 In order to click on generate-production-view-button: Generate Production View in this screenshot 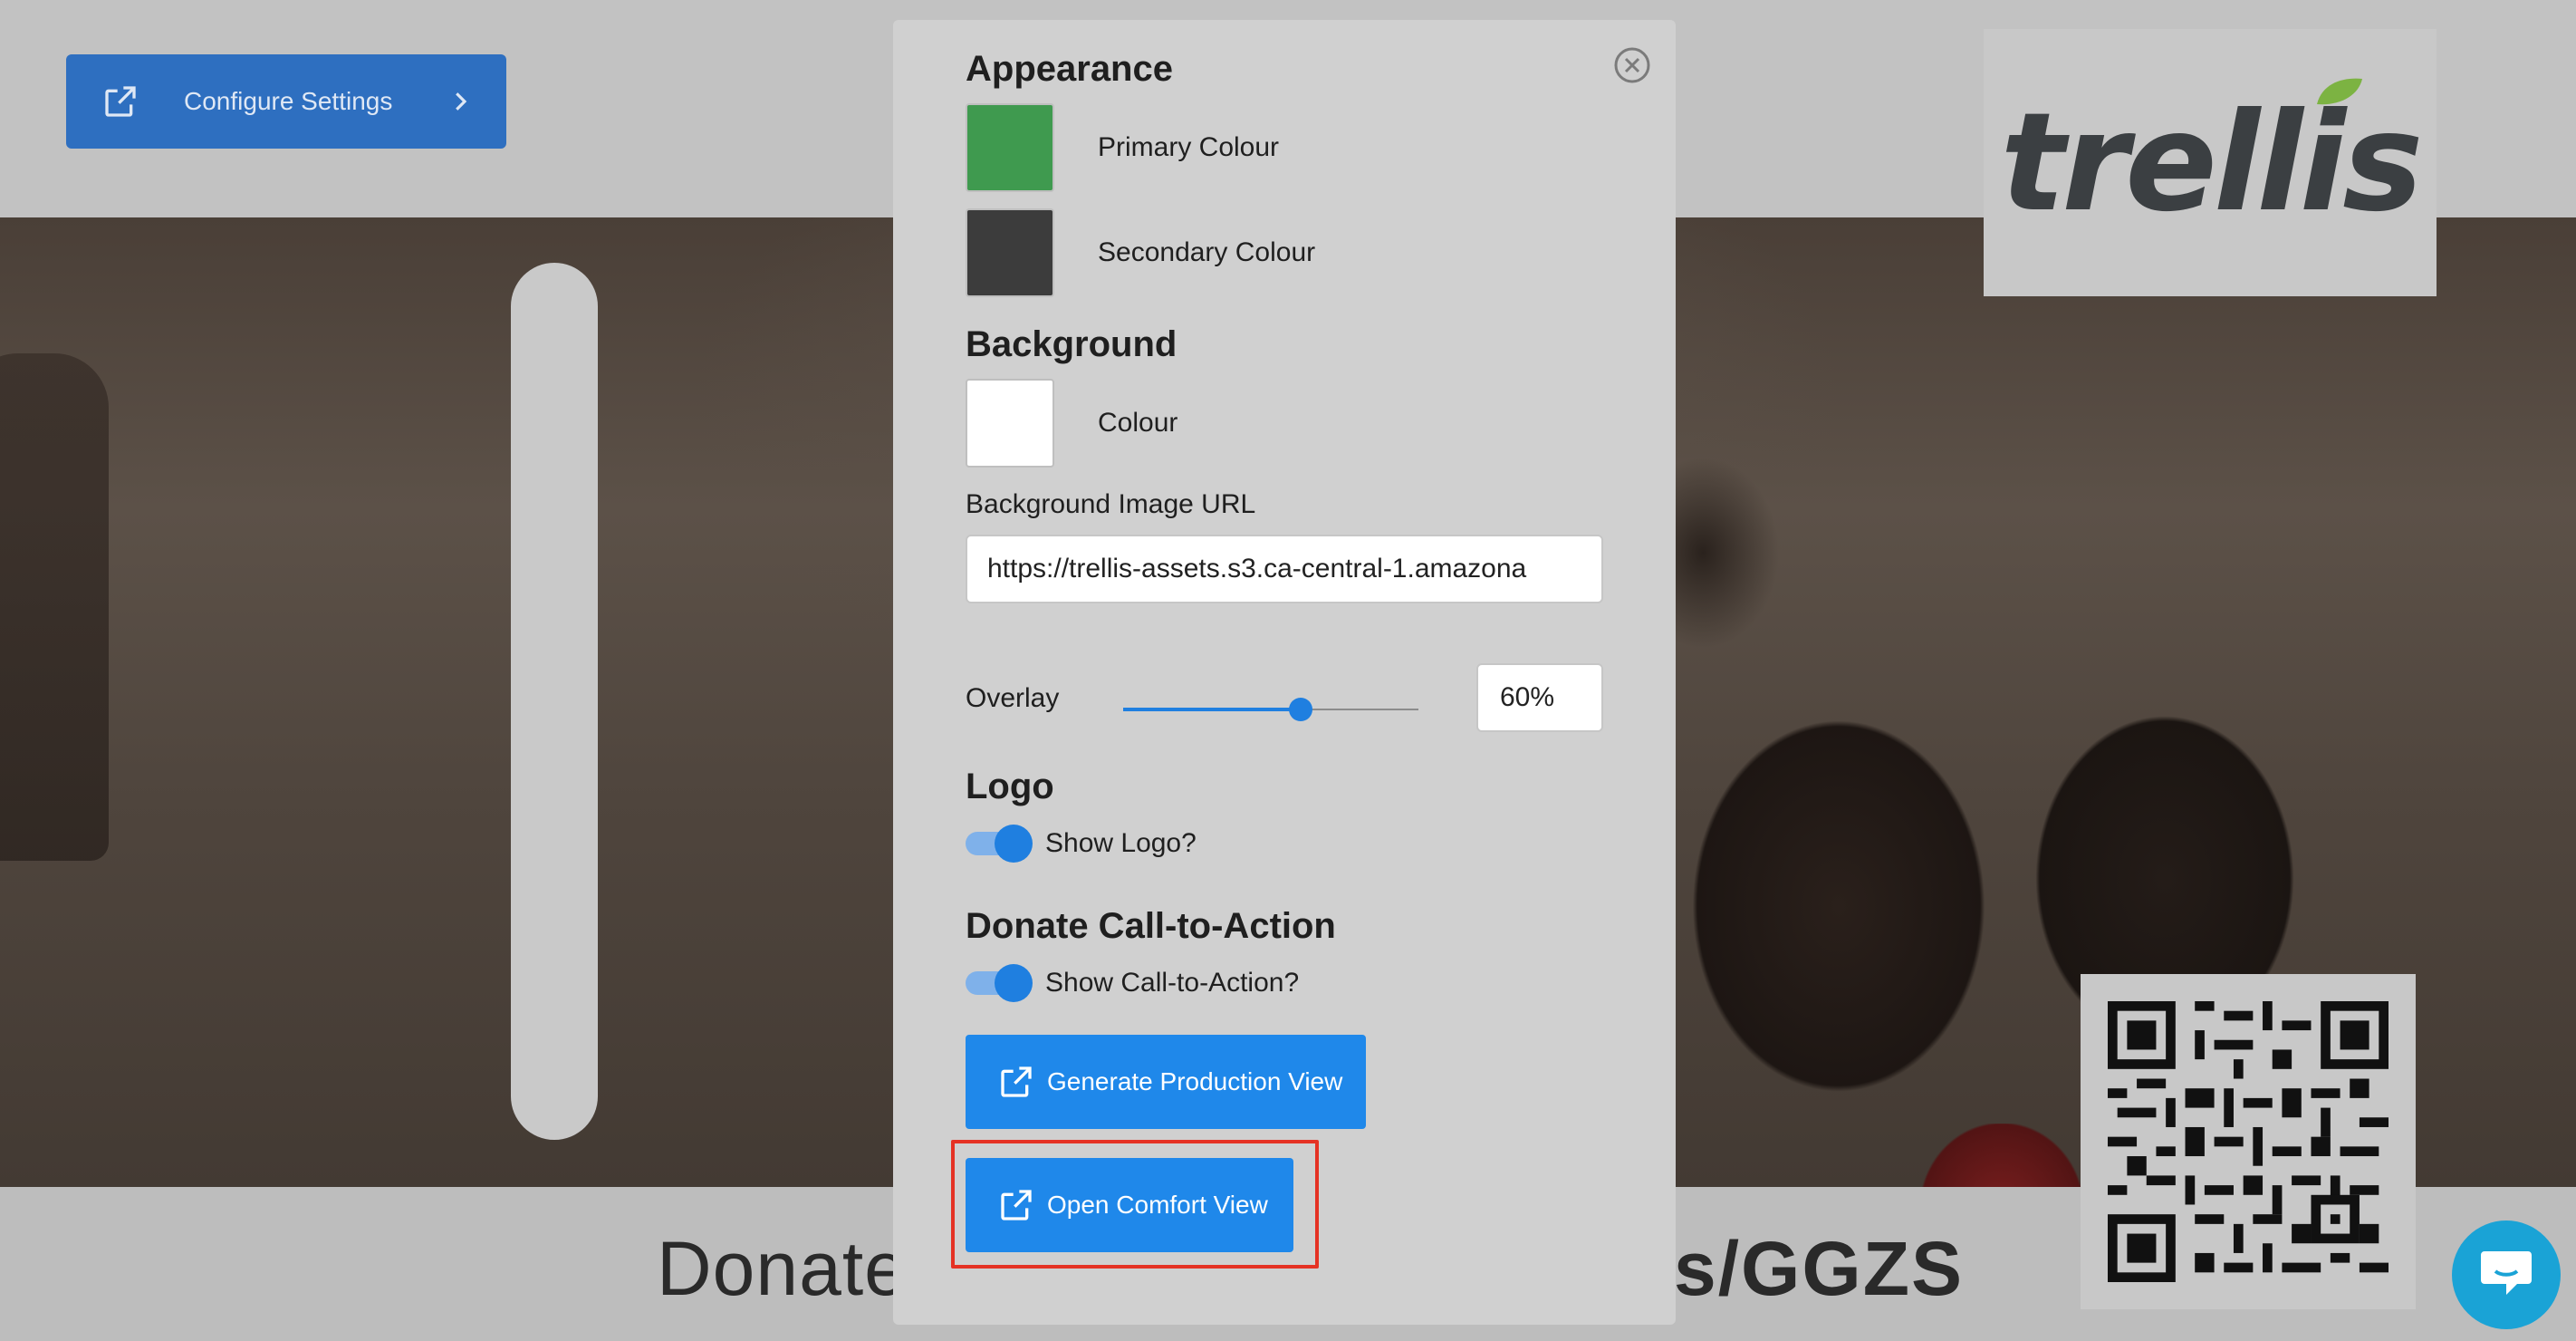, I will do `click(1166, 1082)`.